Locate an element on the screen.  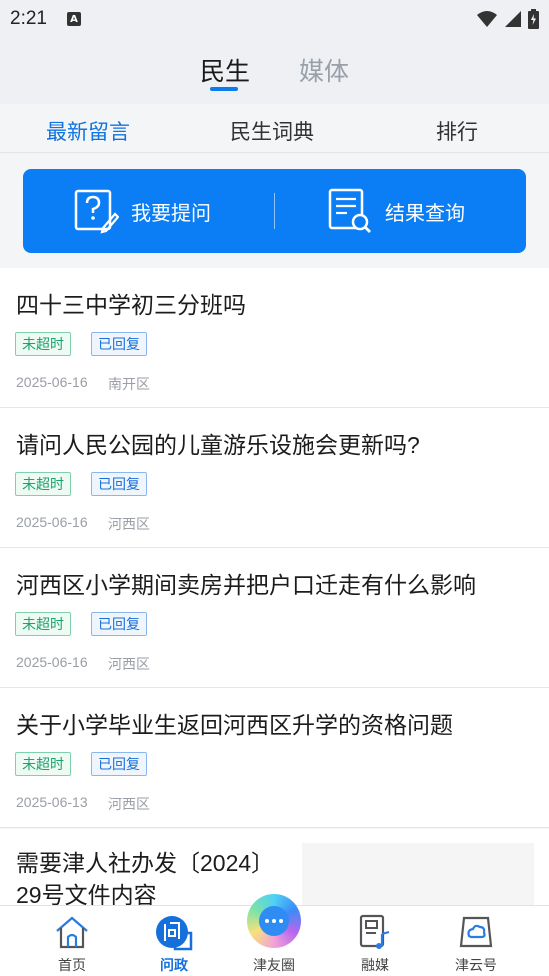
ask-question-label: 我要提问 is located at coordinates (171, 213).